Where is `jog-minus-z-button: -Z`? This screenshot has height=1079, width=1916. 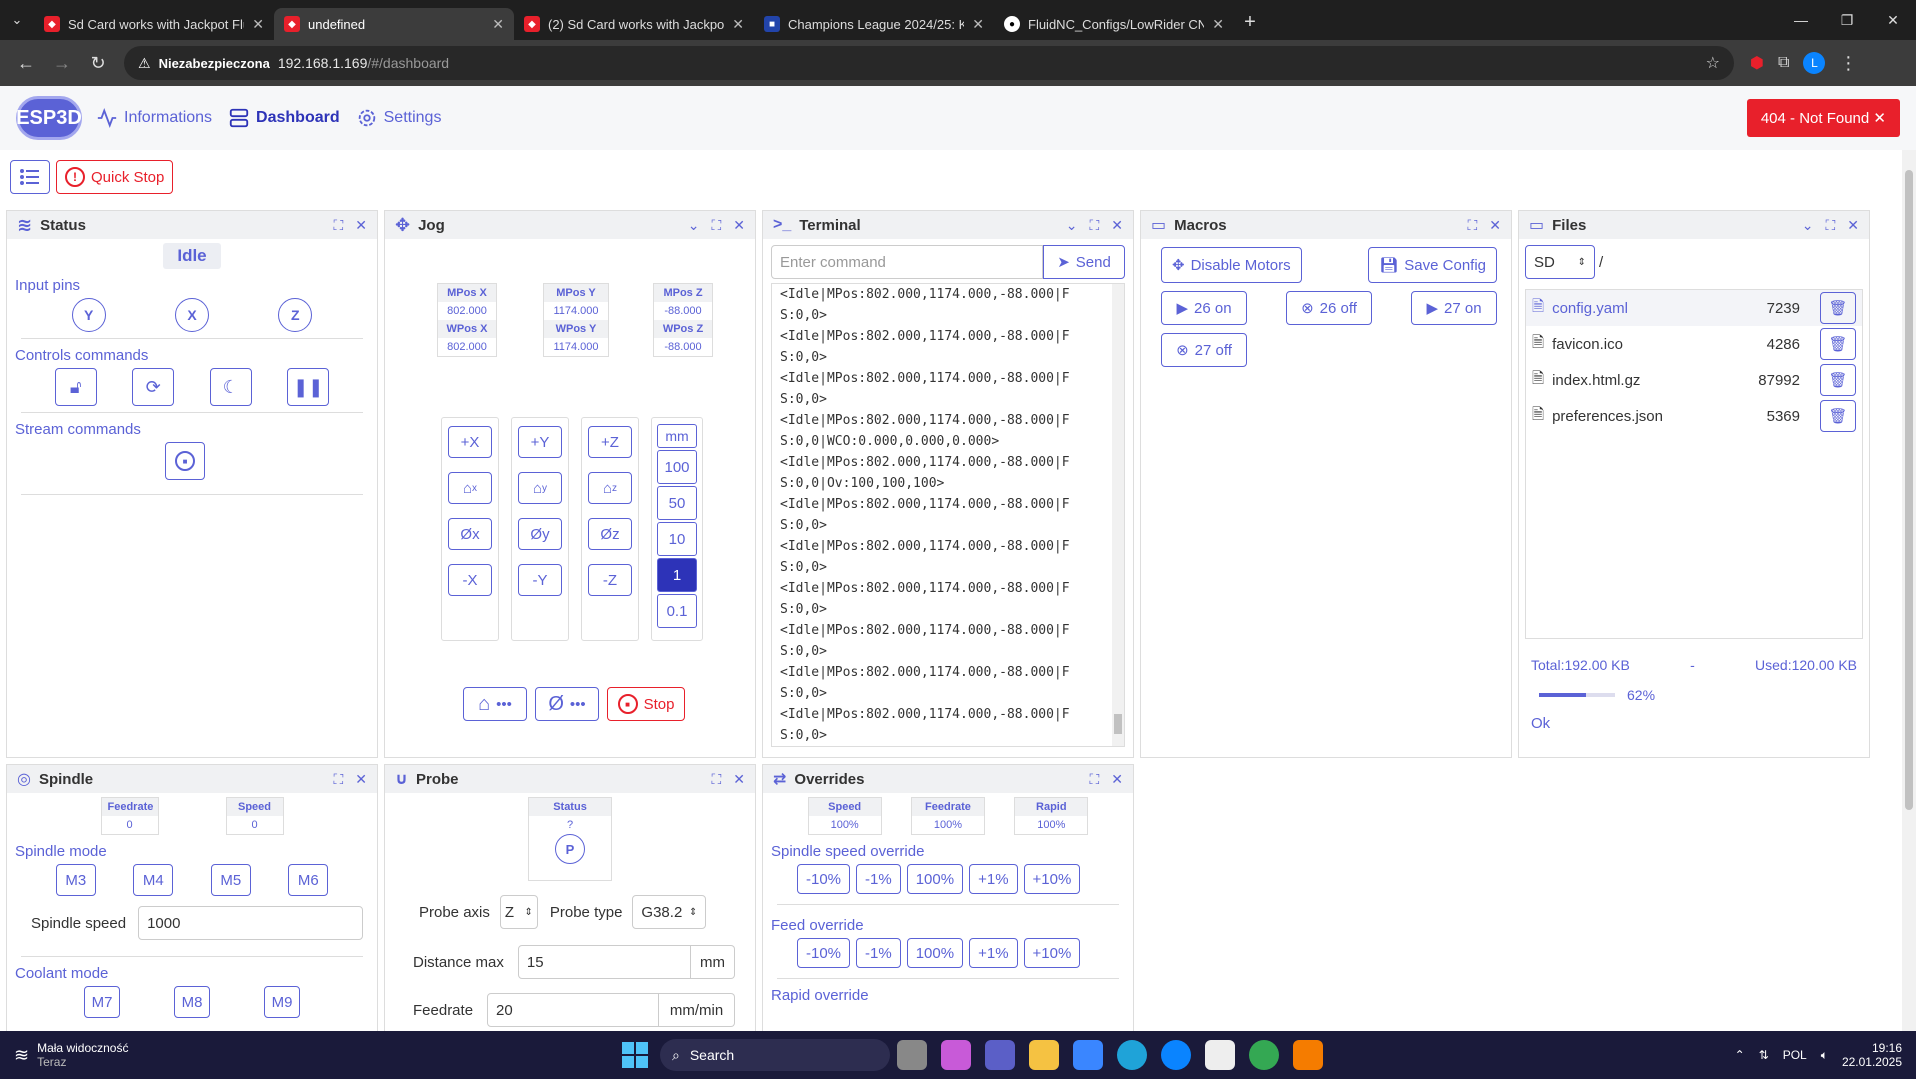
jog-minus-z-button: -Z is located at coordinates (610, 580).